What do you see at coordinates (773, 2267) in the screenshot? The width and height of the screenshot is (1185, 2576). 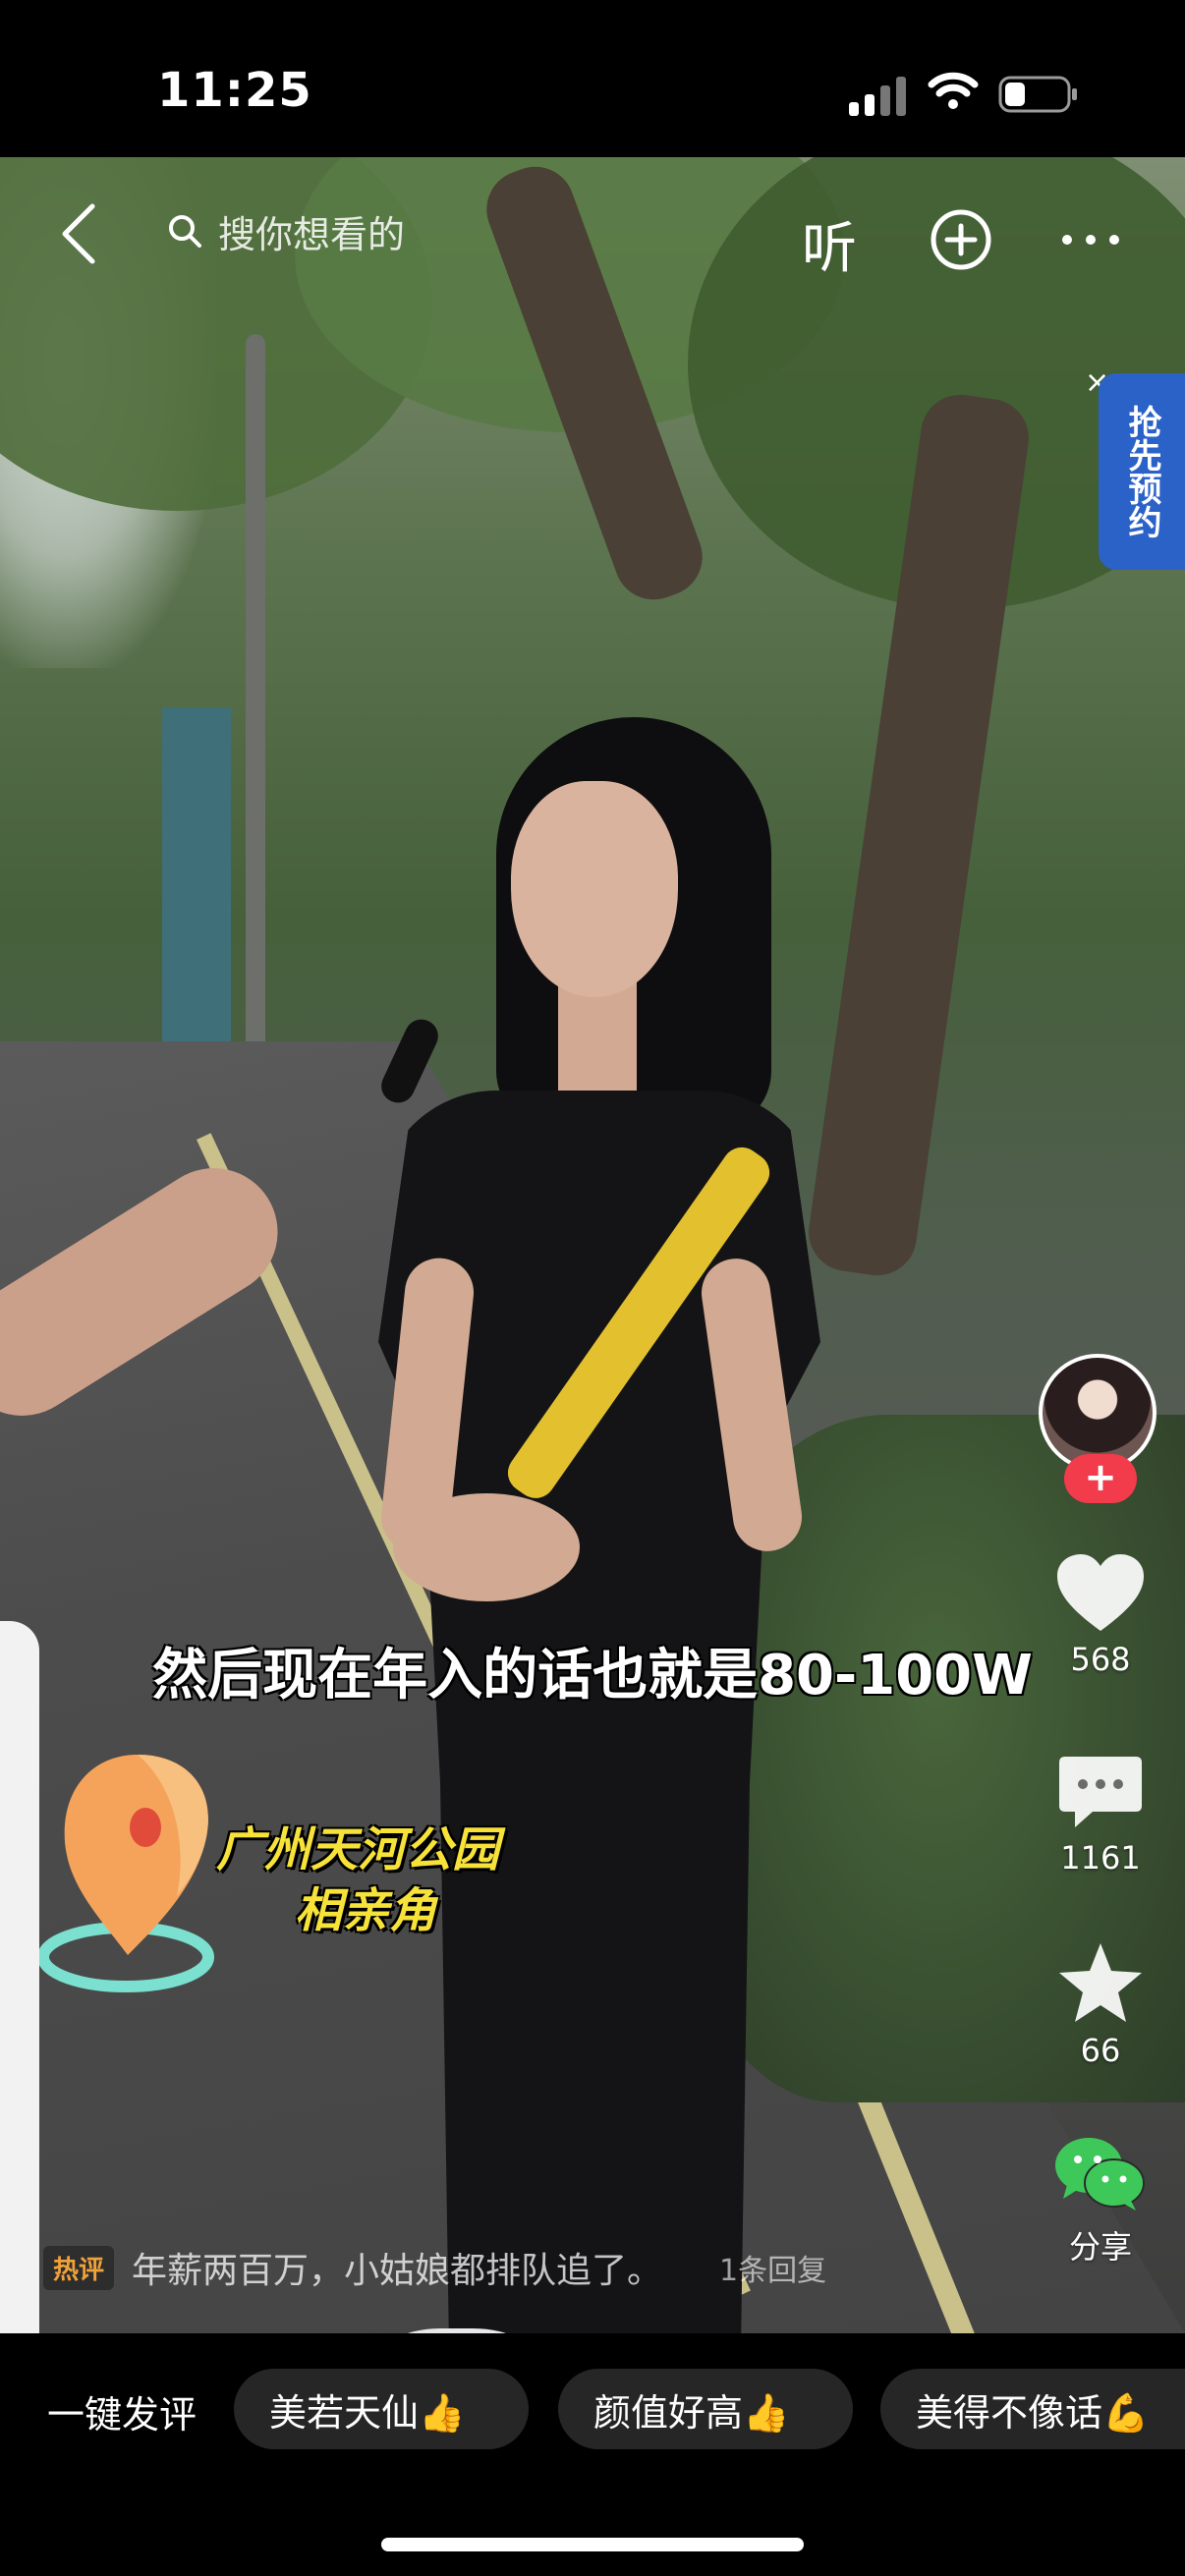 I see `hot-comment-replies: 1条回复` at bounding box center [773, 2267].